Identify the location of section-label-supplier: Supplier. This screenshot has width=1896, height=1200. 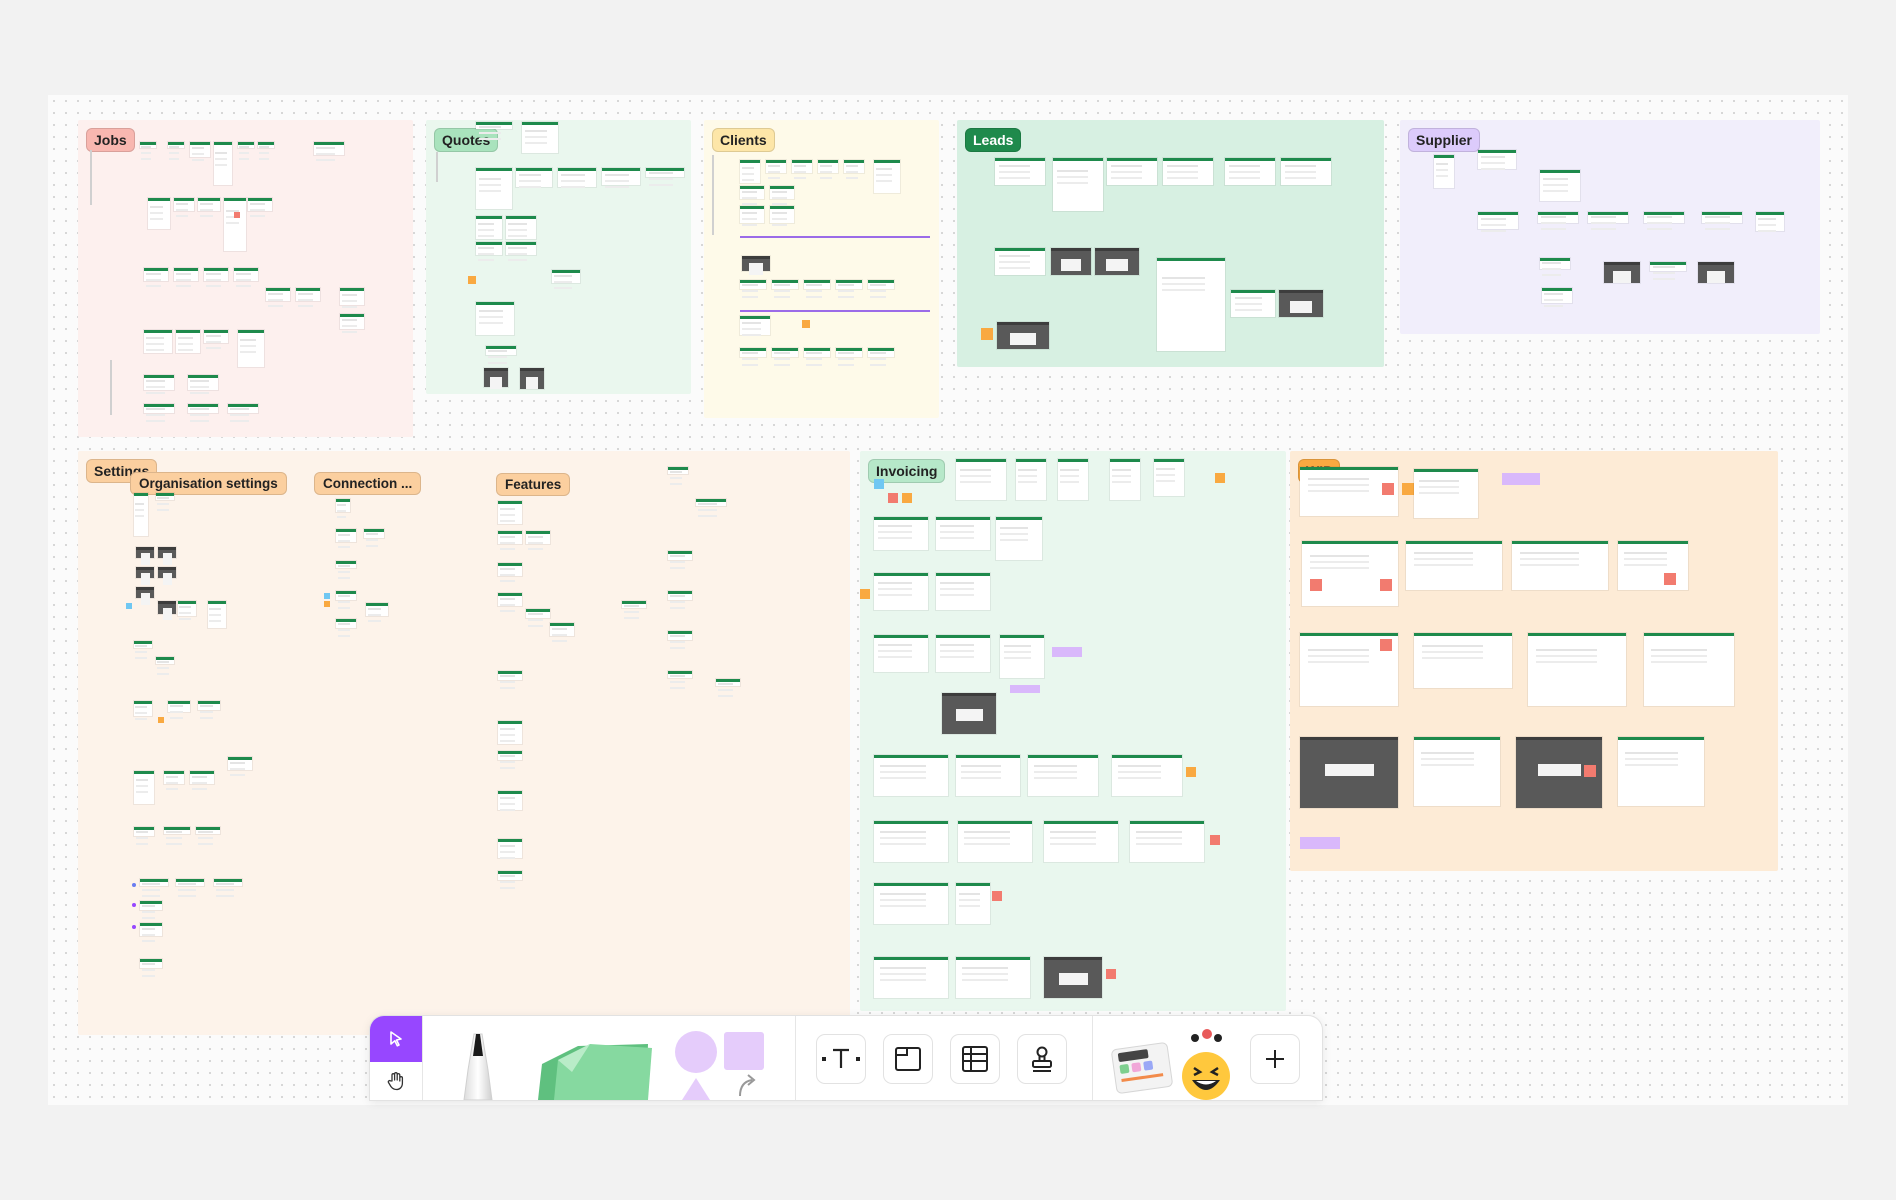
(1444, 140).